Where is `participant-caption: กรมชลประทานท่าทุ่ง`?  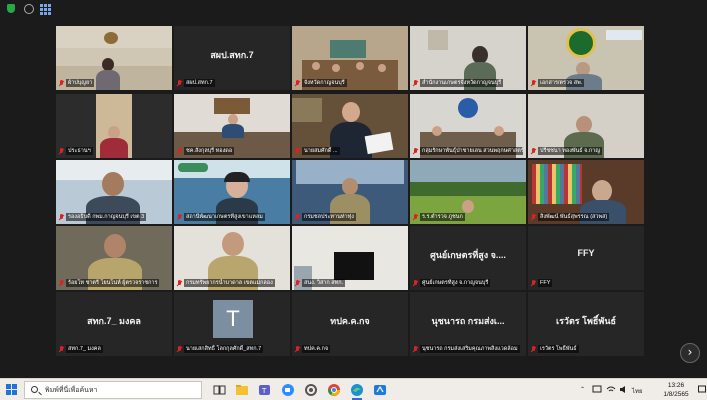 participant-caption: กรมชลประทานท่าทุ่ง is located at coordinates (350, 217).